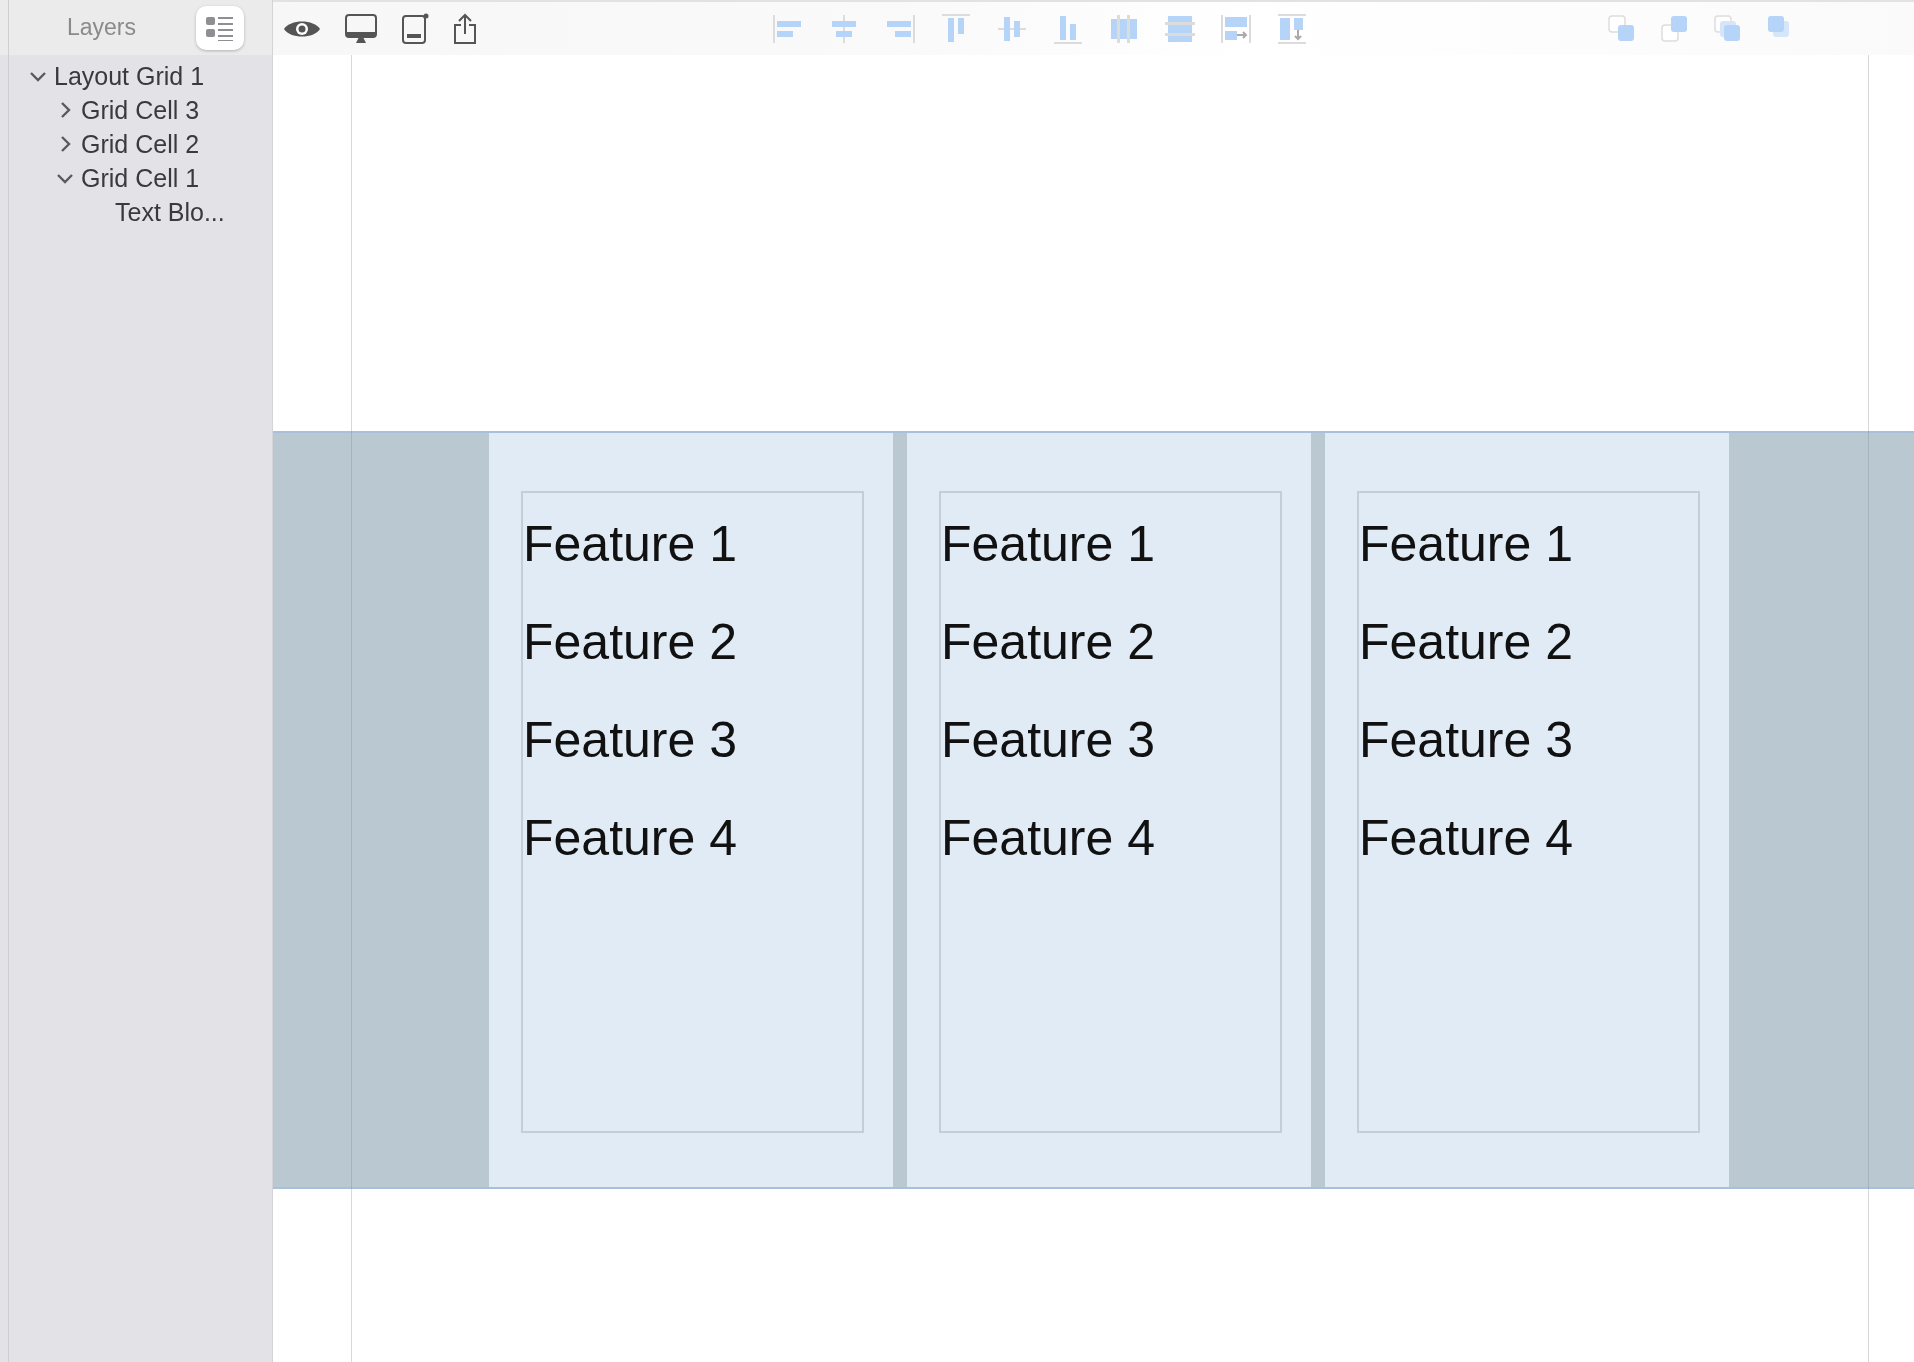 The height and width of the screenshot is (1362, 1914). I want to click on tablet-icon, so click(415, 28).